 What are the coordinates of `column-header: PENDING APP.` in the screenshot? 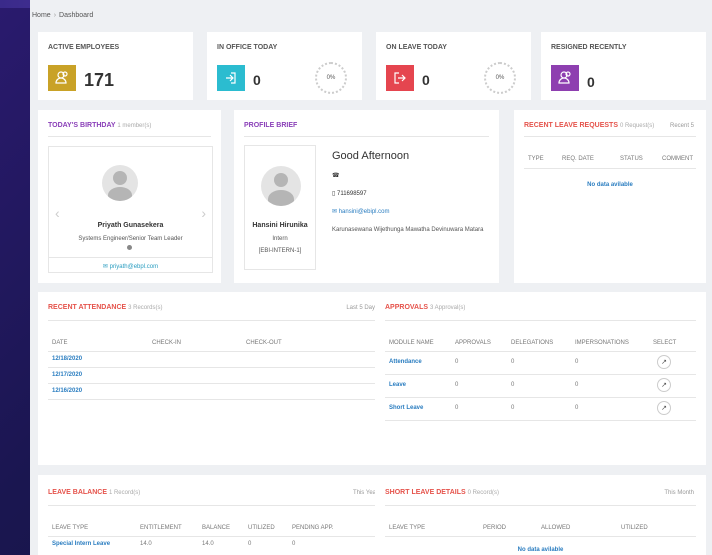 It's located at (313, 528).